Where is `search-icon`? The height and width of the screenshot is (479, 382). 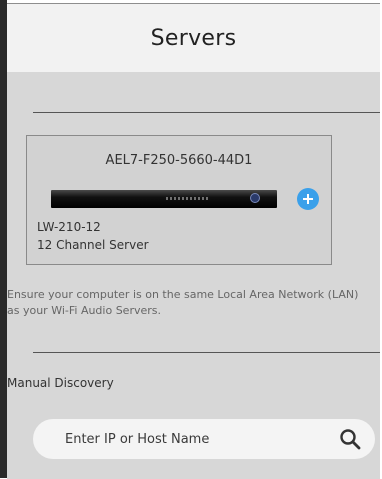 search-icon is located at coordinates (350, 439).